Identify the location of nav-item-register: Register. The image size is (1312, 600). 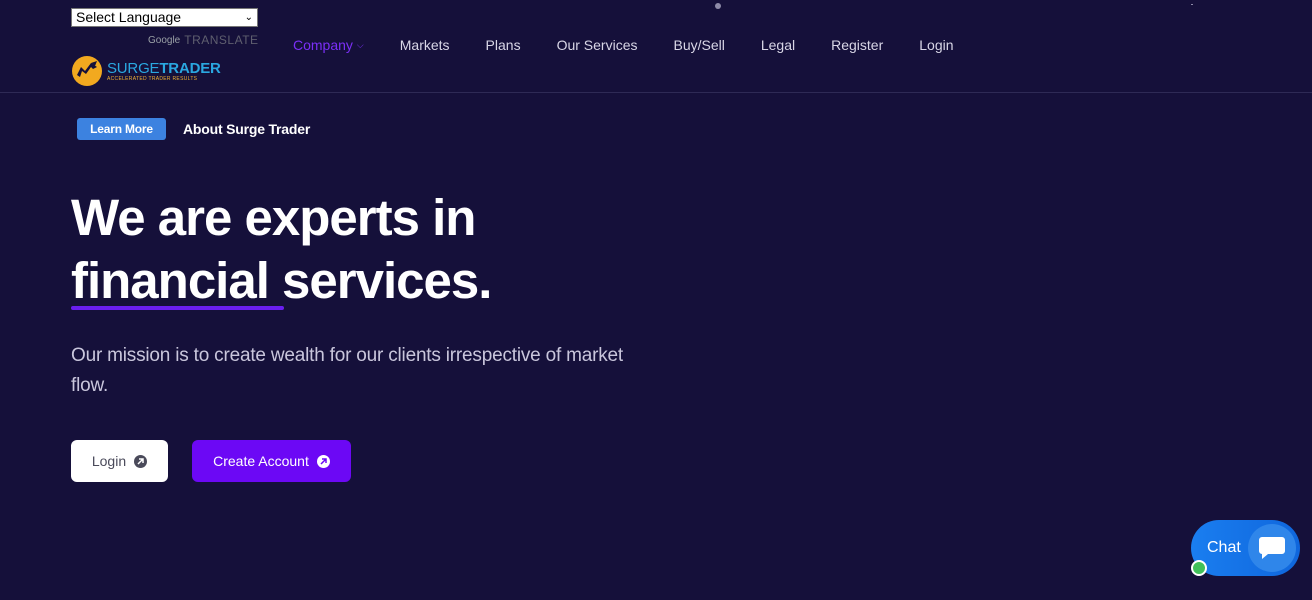
(857, 45).